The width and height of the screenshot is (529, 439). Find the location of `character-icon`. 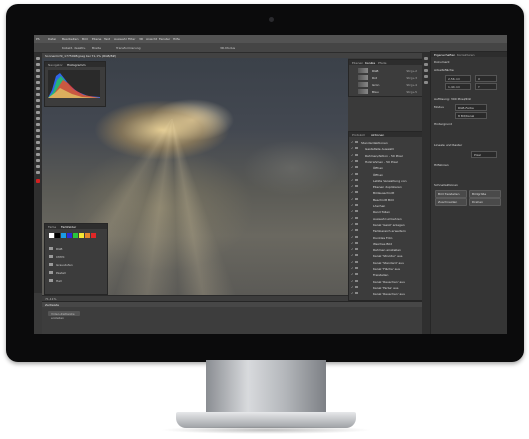

character-icon is located at coordinates (426, 82).